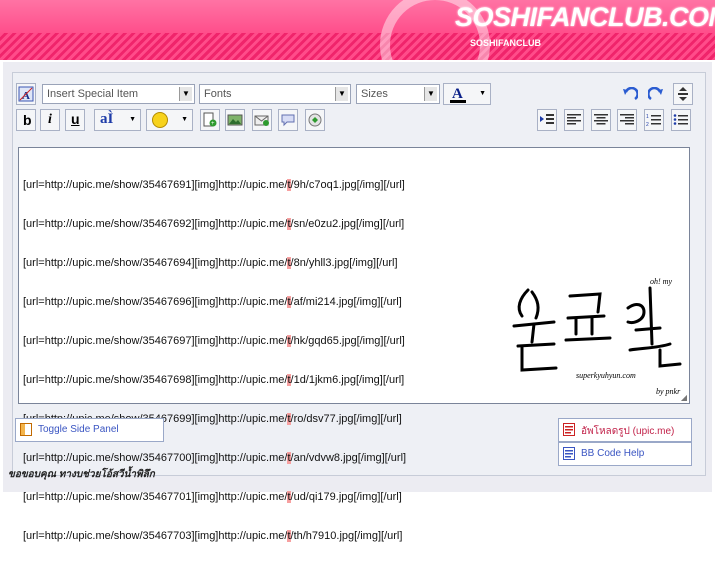 The image size is (715, 569). What do you see at coordinates (613, 453) in the screenshot?
I see `bbcode-help-label: BB Code Help` at bounding box center [613, 453].